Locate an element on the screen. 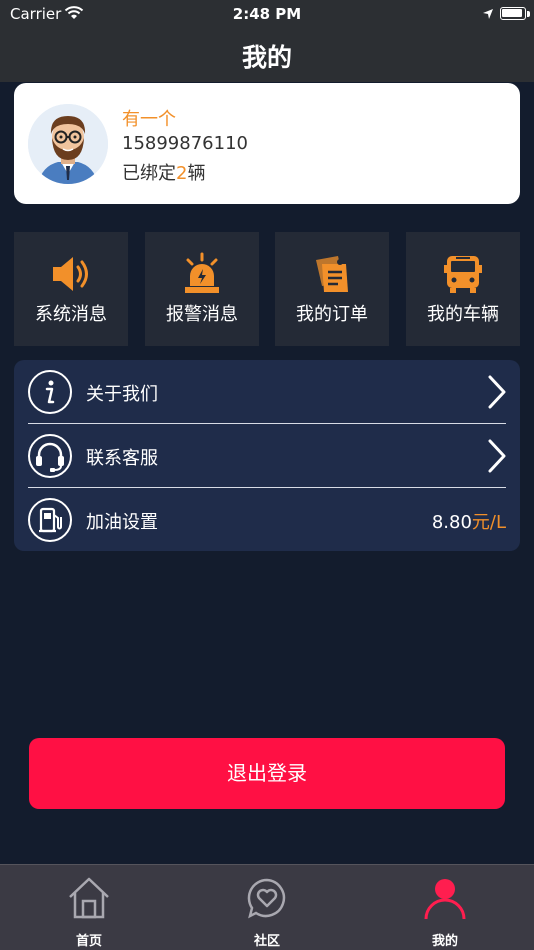 This screenshot has width=534, height=950. tab-bar: 首页 社区 我的 is located at coordinates (267, 907).